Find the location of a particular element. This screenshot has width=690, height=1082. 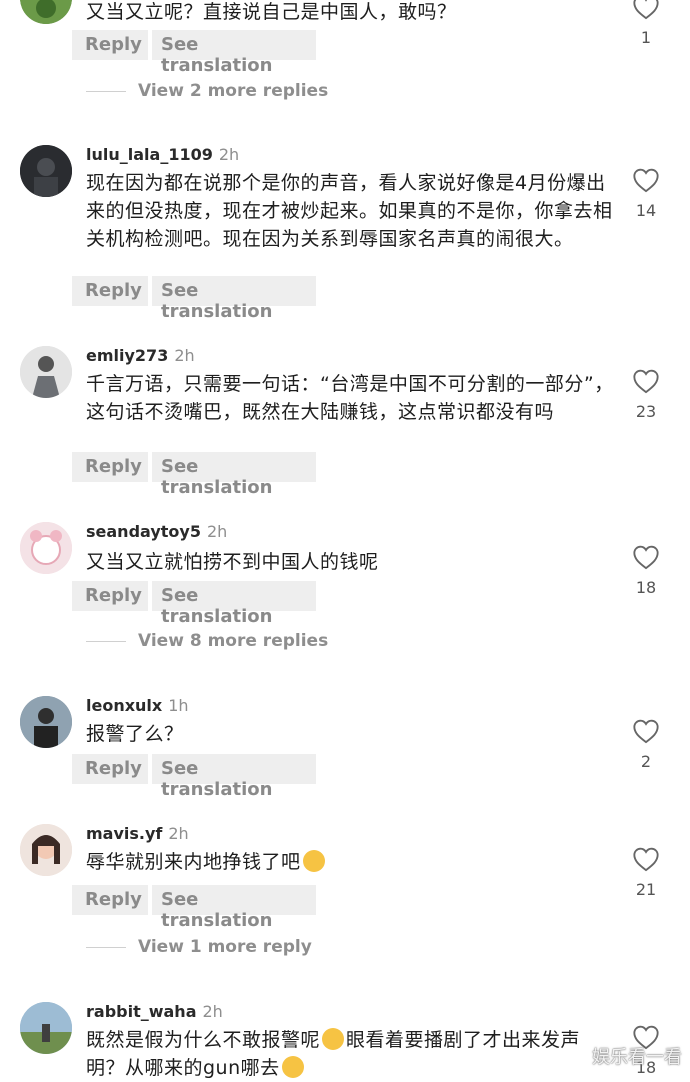

comment-text-body: 既然是假为什么不敢报警呢 is located at coordinates (203, 1040).